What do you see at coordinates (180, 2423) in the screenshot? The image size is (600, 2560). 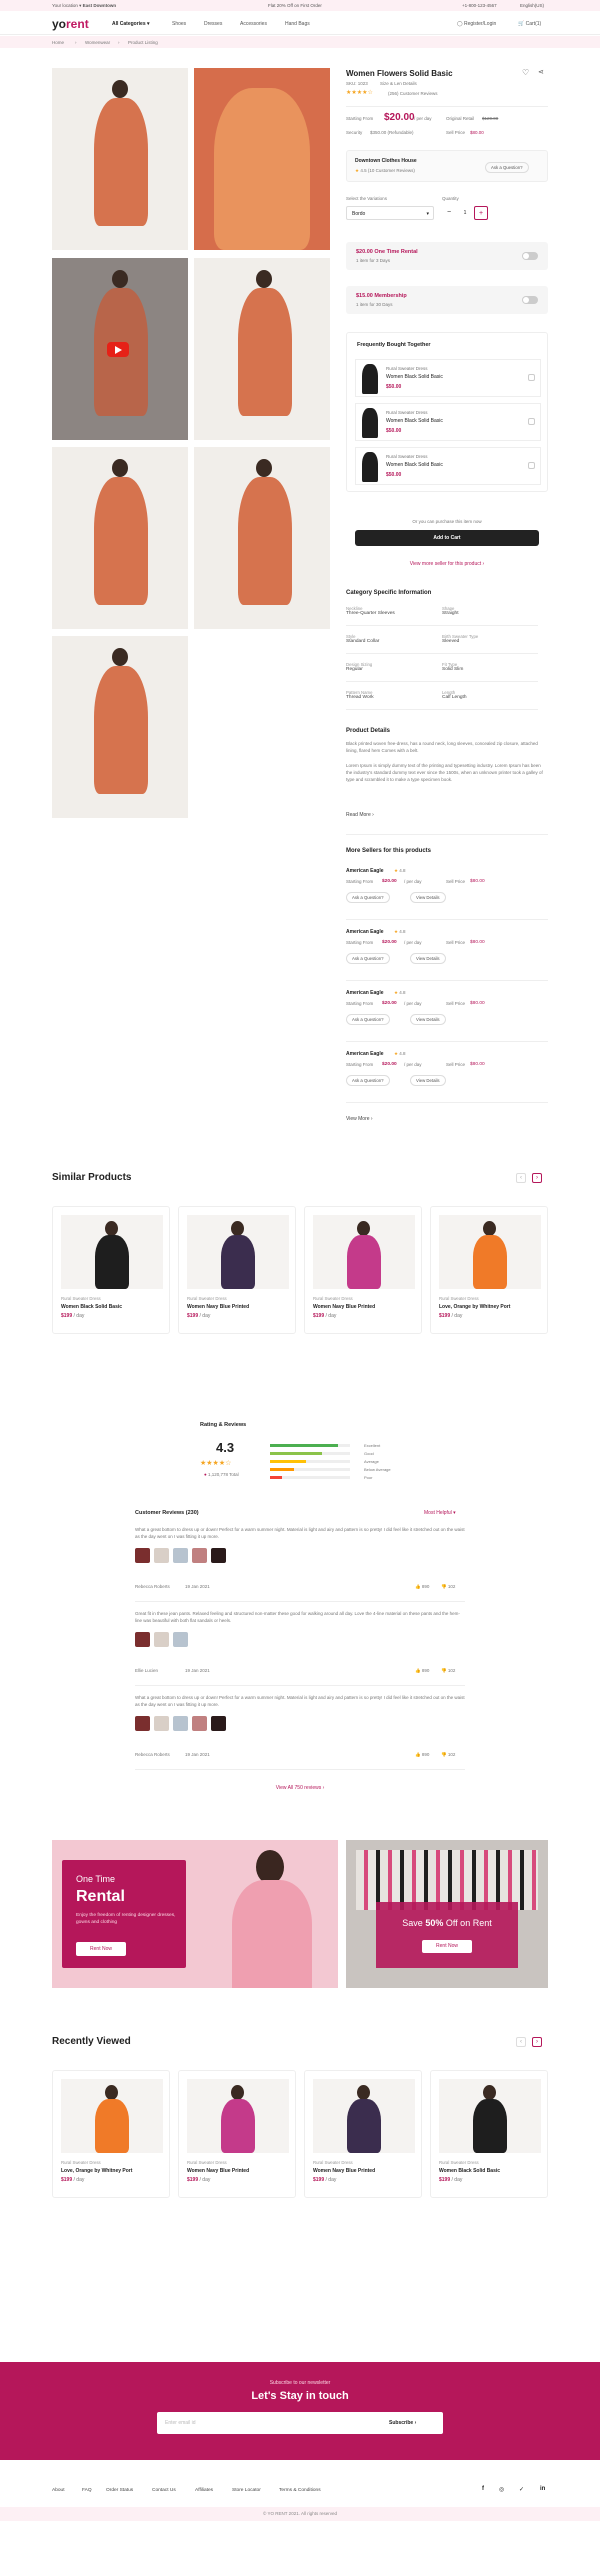 I see `email-input: Enter email id` at bounding box center [180, 2423].